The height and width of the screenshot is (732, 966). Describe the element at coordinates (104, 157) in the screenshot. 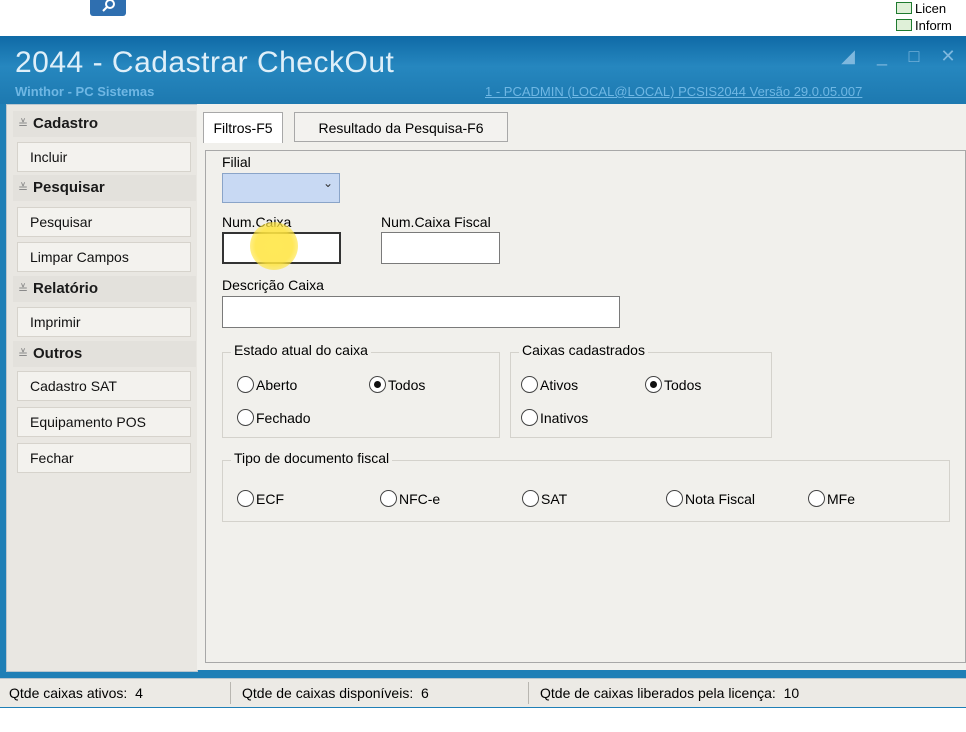

I see `incluir-button: Incluir` at that location.